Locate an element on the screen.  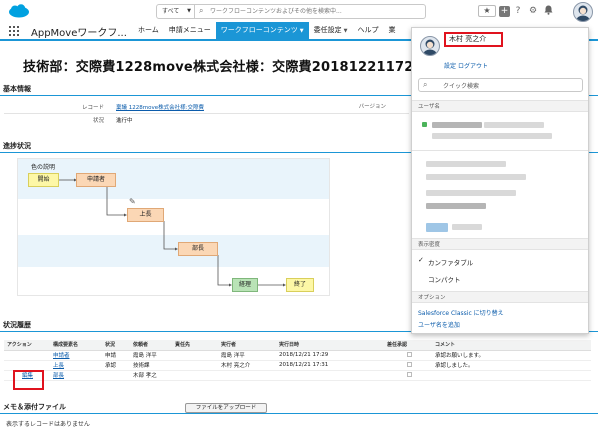
setup-button: ⚙ is located at coordinates (533, 11).